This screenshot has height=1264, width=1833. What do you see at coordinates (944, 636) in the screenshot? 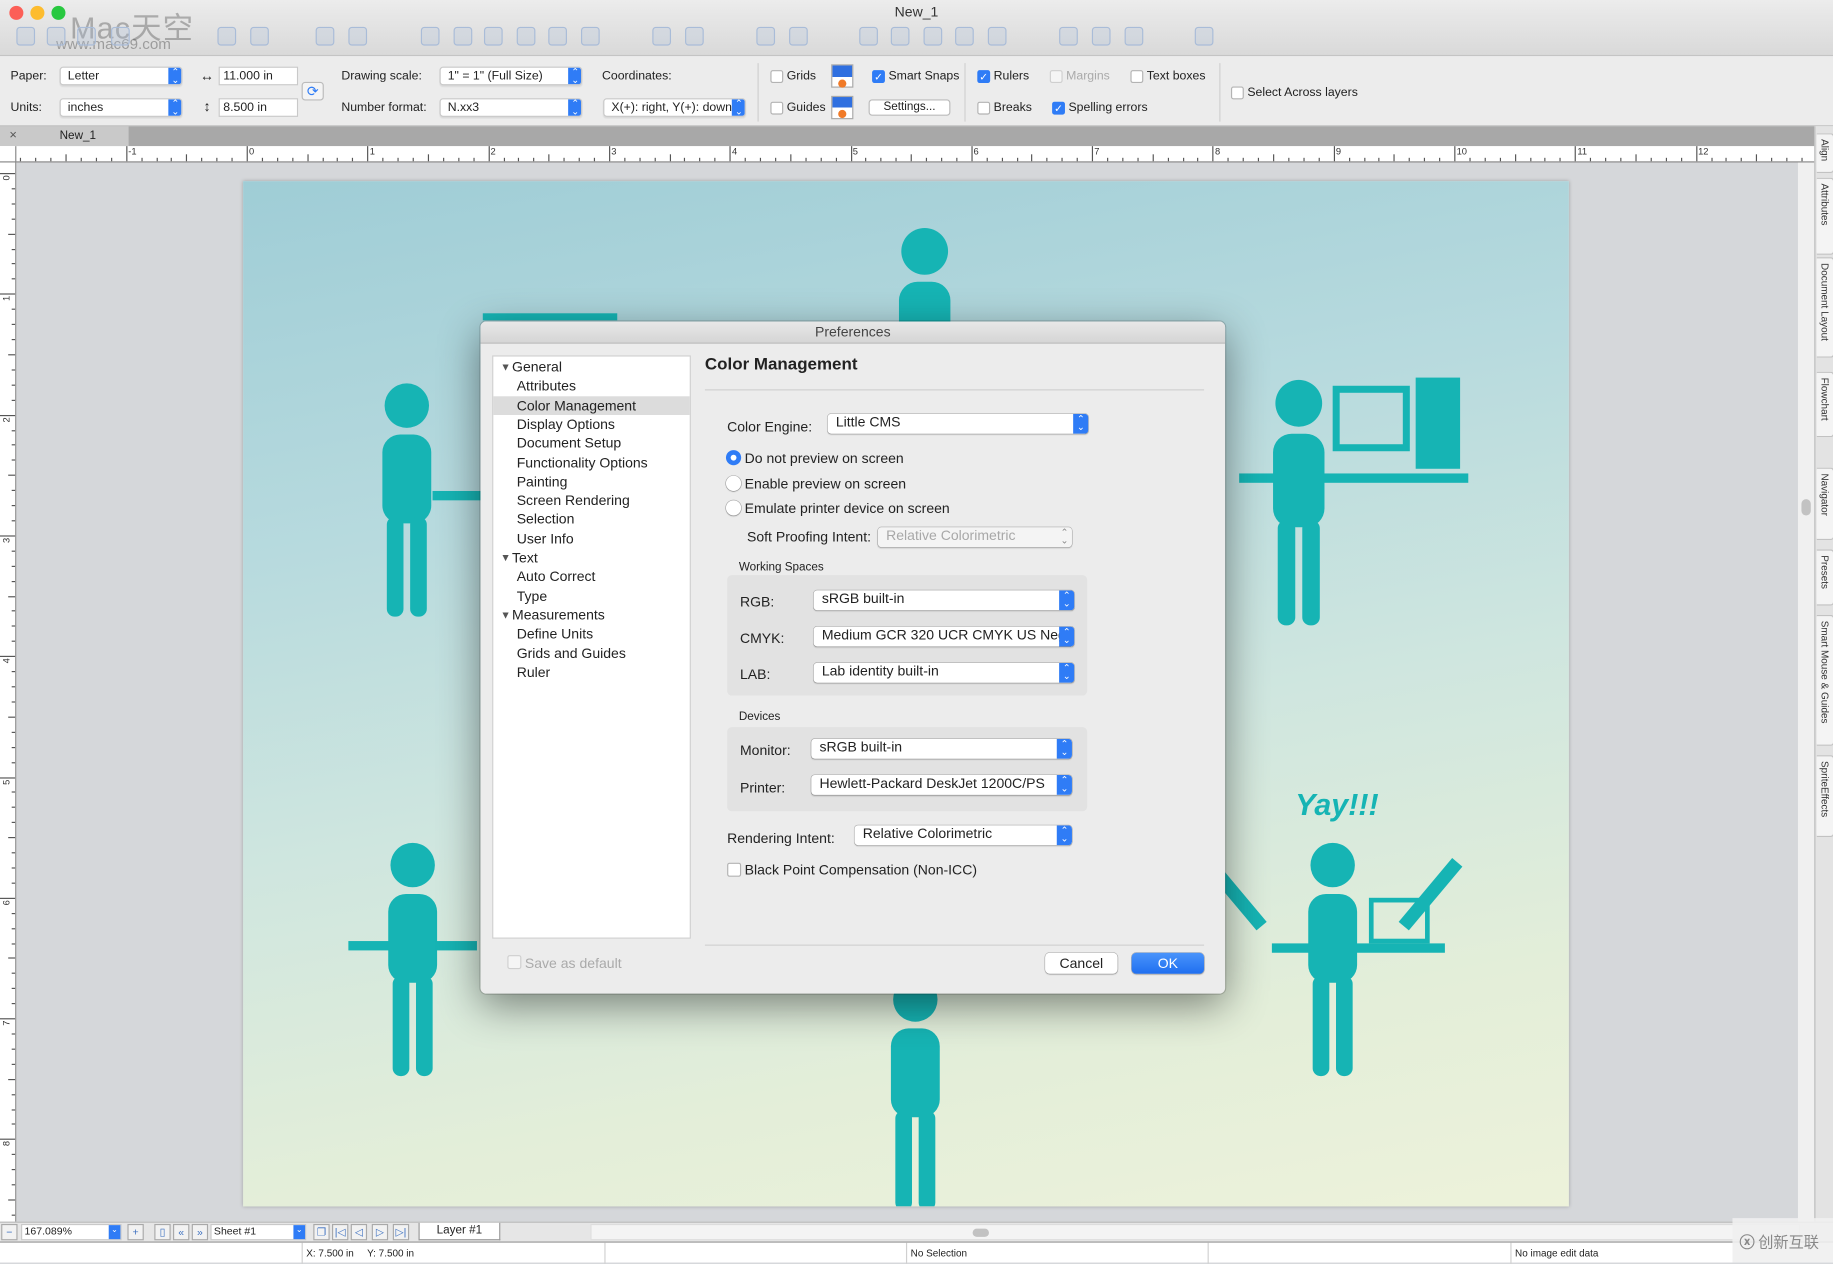
I see `cmyk-select: Medium GCR 320 UCR CMYK US Neg... ⌃ ⌄` at bounding box center [944, 636].